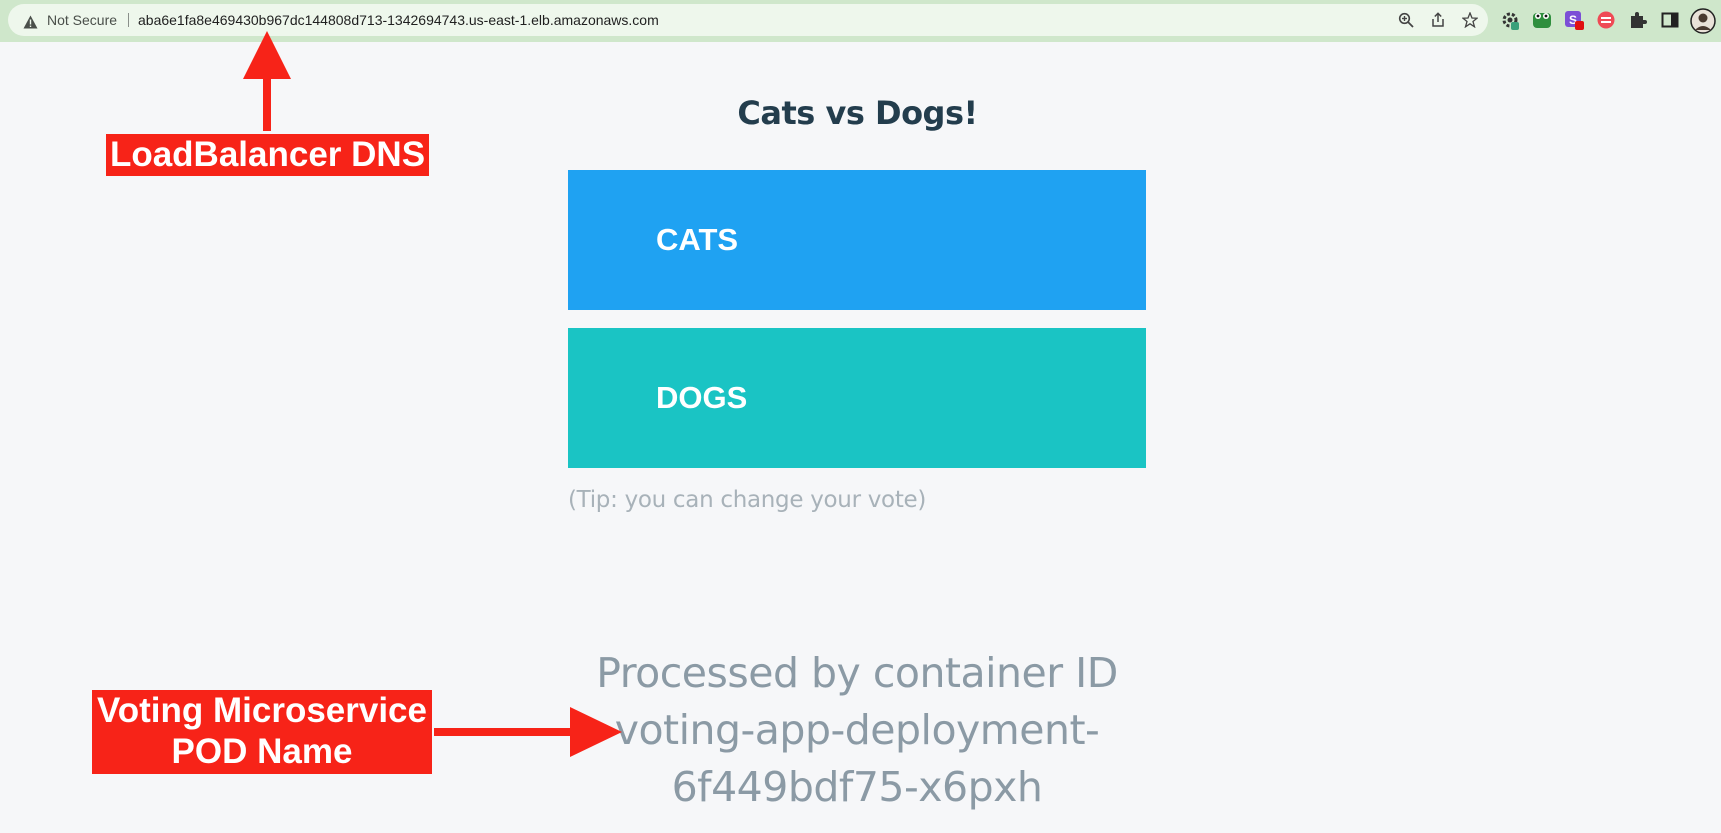  Describe the element at coordinates (528, 732) in the screenshot. I see `pod-arrow` at that location.